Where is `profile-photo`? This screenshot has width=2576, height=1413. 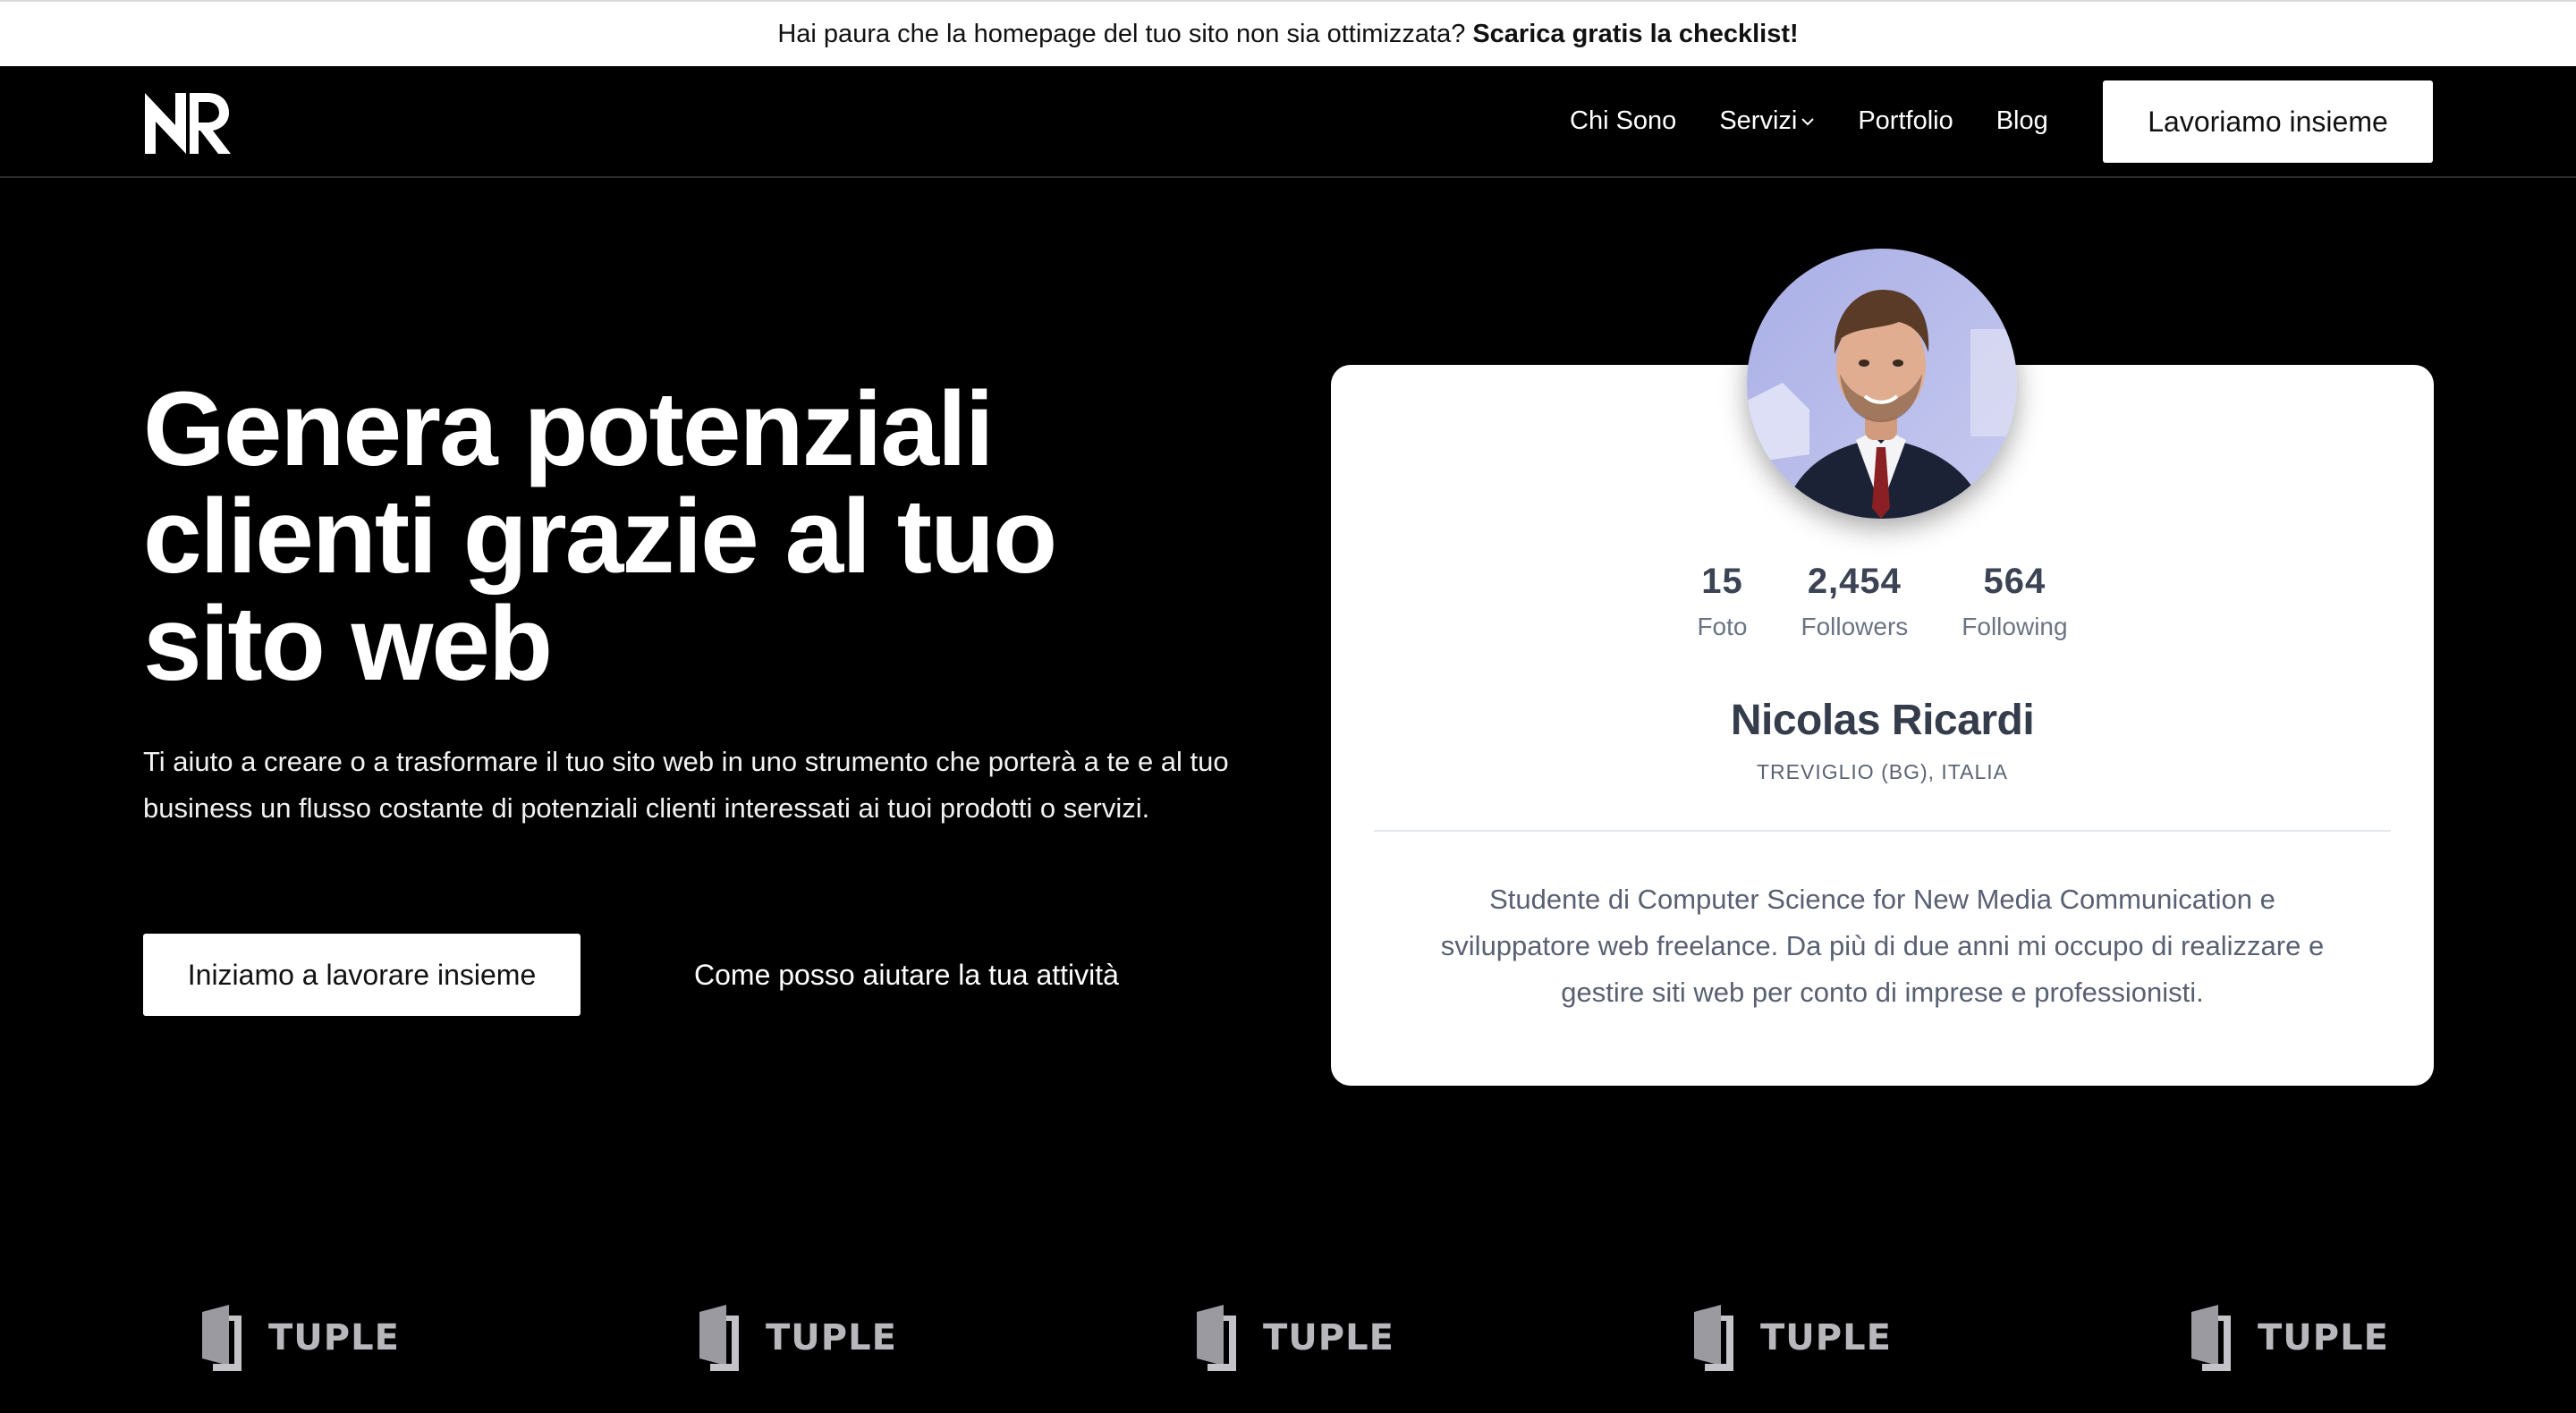 profile-photo is located at coordinates (1882, 384).